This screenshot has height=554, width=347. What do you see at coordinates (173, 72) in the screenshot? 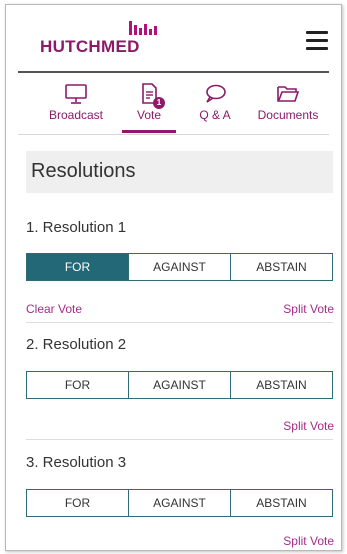
I see `header-divider` at bounding box center [173, 72].